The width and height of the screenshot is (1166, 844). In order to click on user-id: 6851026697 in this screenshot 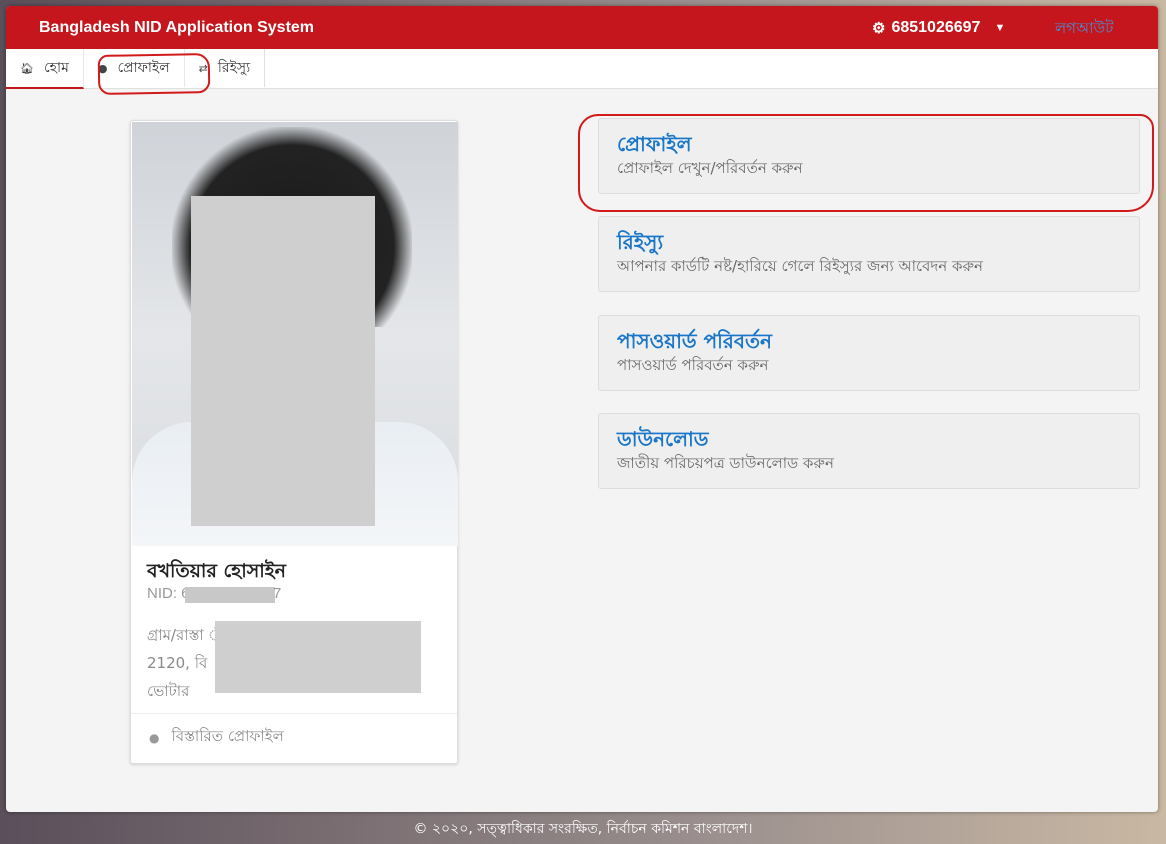, I will do `click(936, 27)`.